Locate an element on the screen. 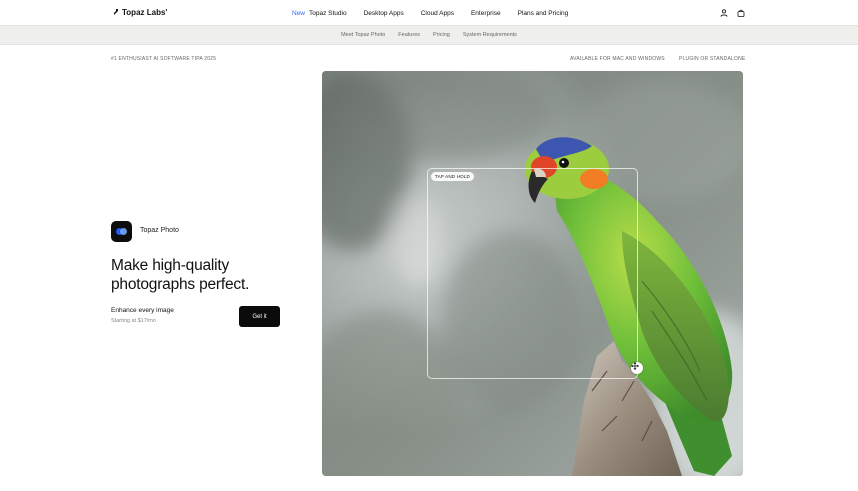 The image size is (858, 491). hero-headline: Make high-quality photographs perfect. is located at coordinates (180, 275).